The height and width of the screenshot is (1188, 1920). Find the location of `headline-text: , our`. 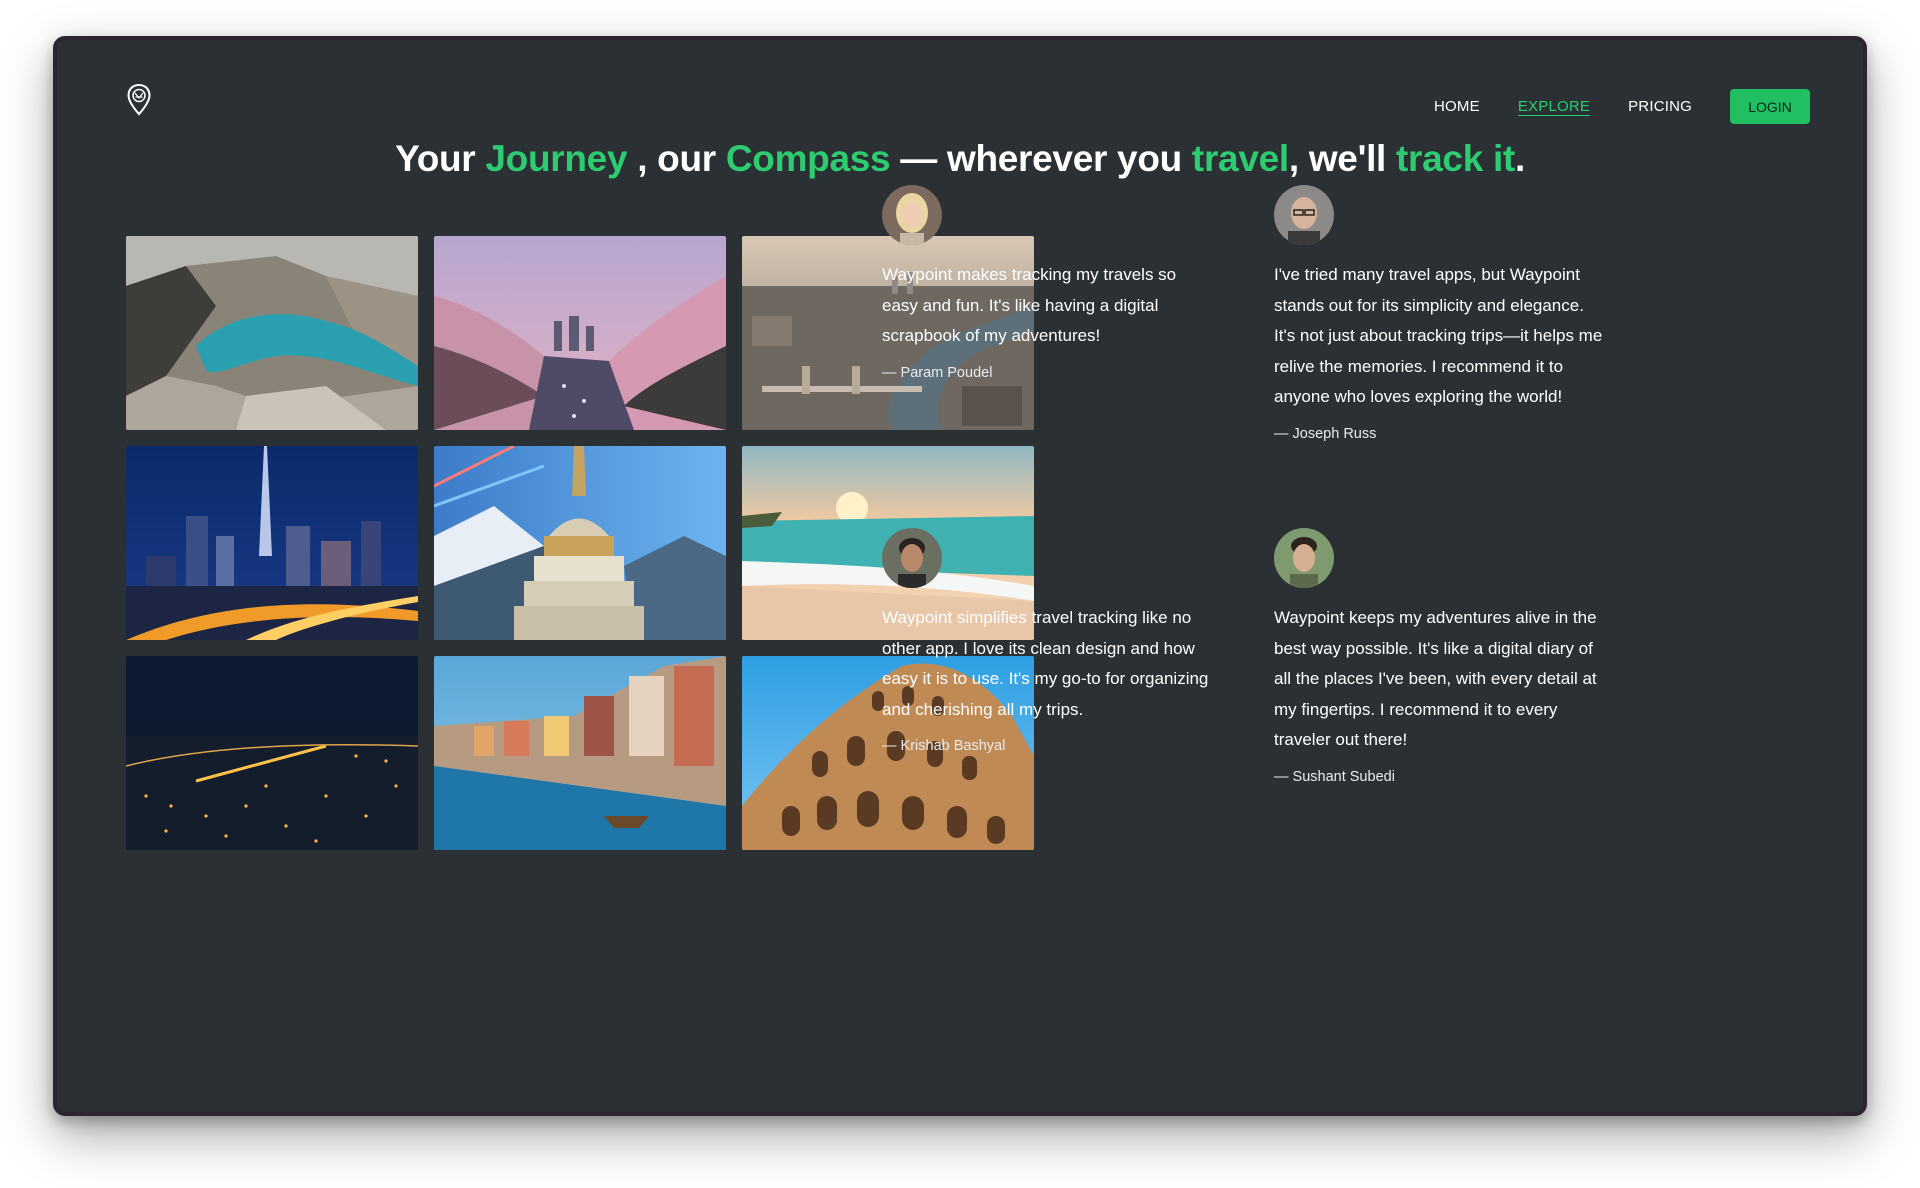

headline-text: , our is located at coordinates (676, 158).